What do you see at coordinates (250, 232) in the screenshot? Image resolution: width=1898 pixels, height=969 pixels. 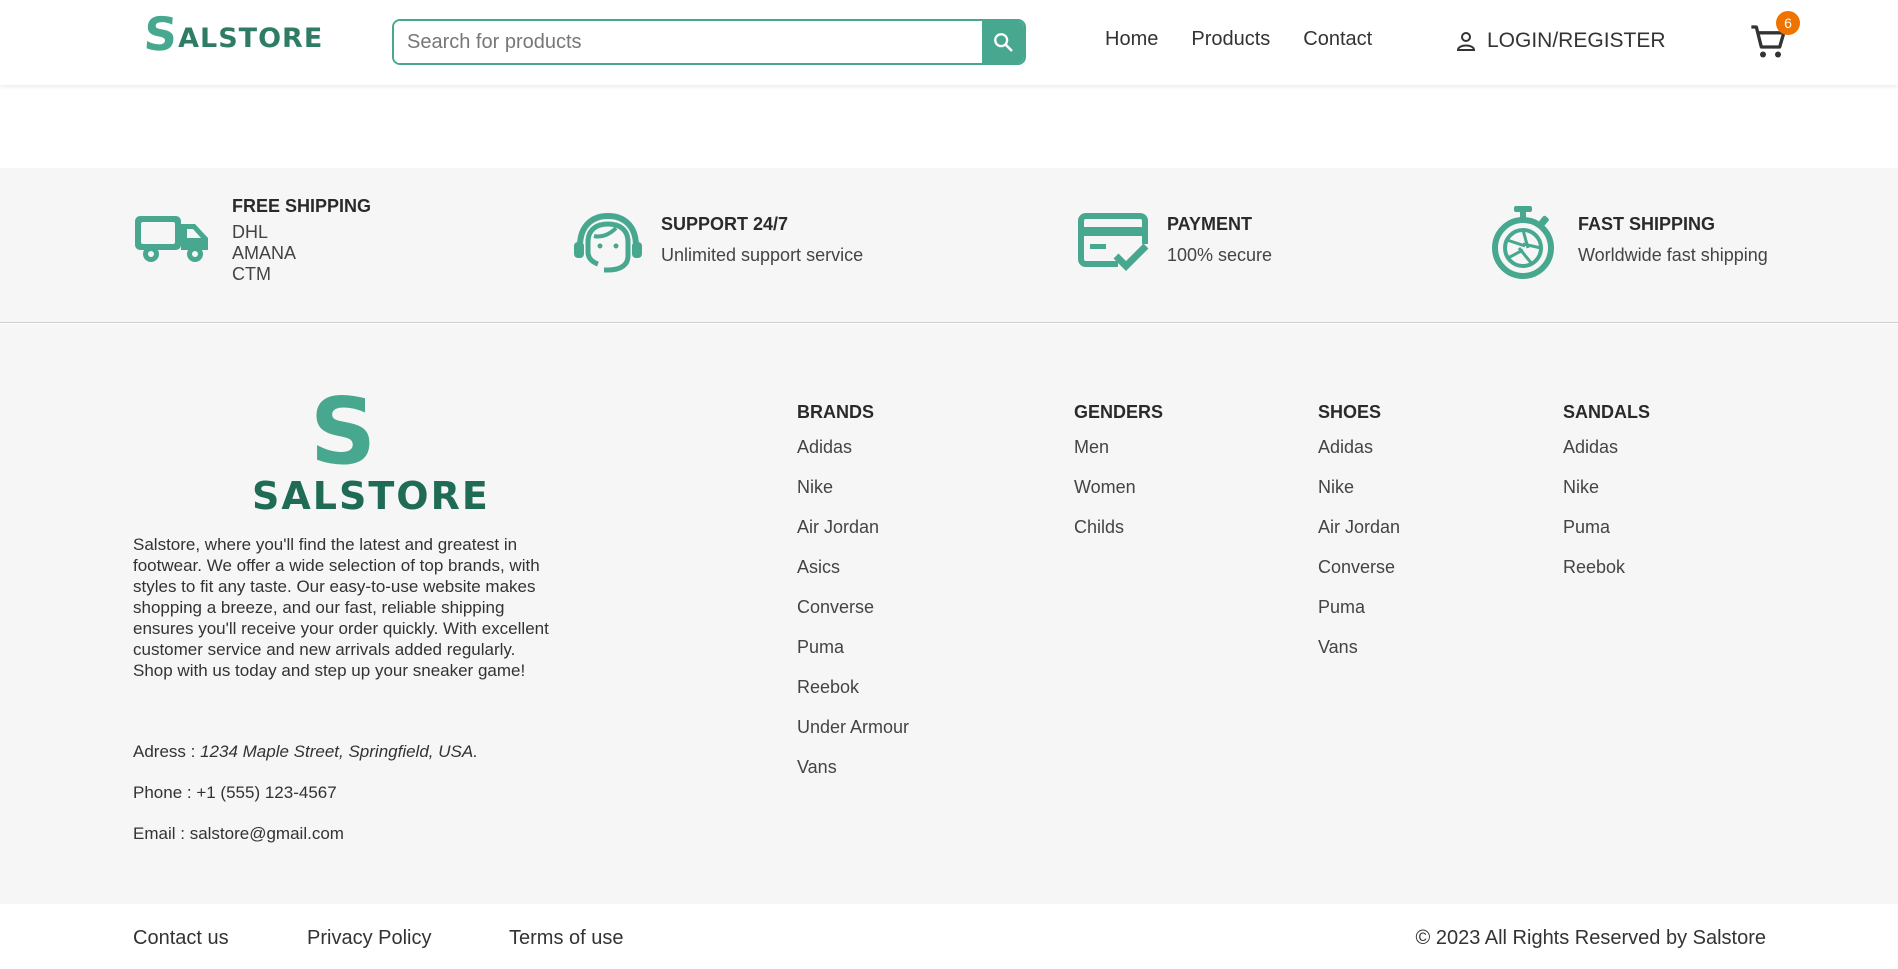 I see `feature-line: DHL` at bounding box center [250, 232].